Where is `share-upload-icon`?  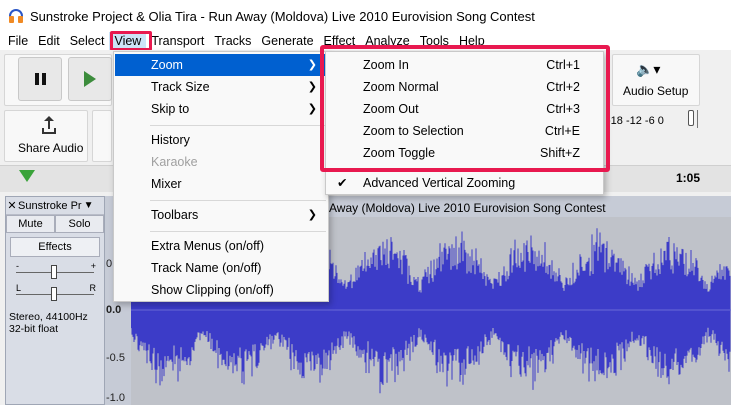 share-upload-icon is located at coordinates (49, 125).